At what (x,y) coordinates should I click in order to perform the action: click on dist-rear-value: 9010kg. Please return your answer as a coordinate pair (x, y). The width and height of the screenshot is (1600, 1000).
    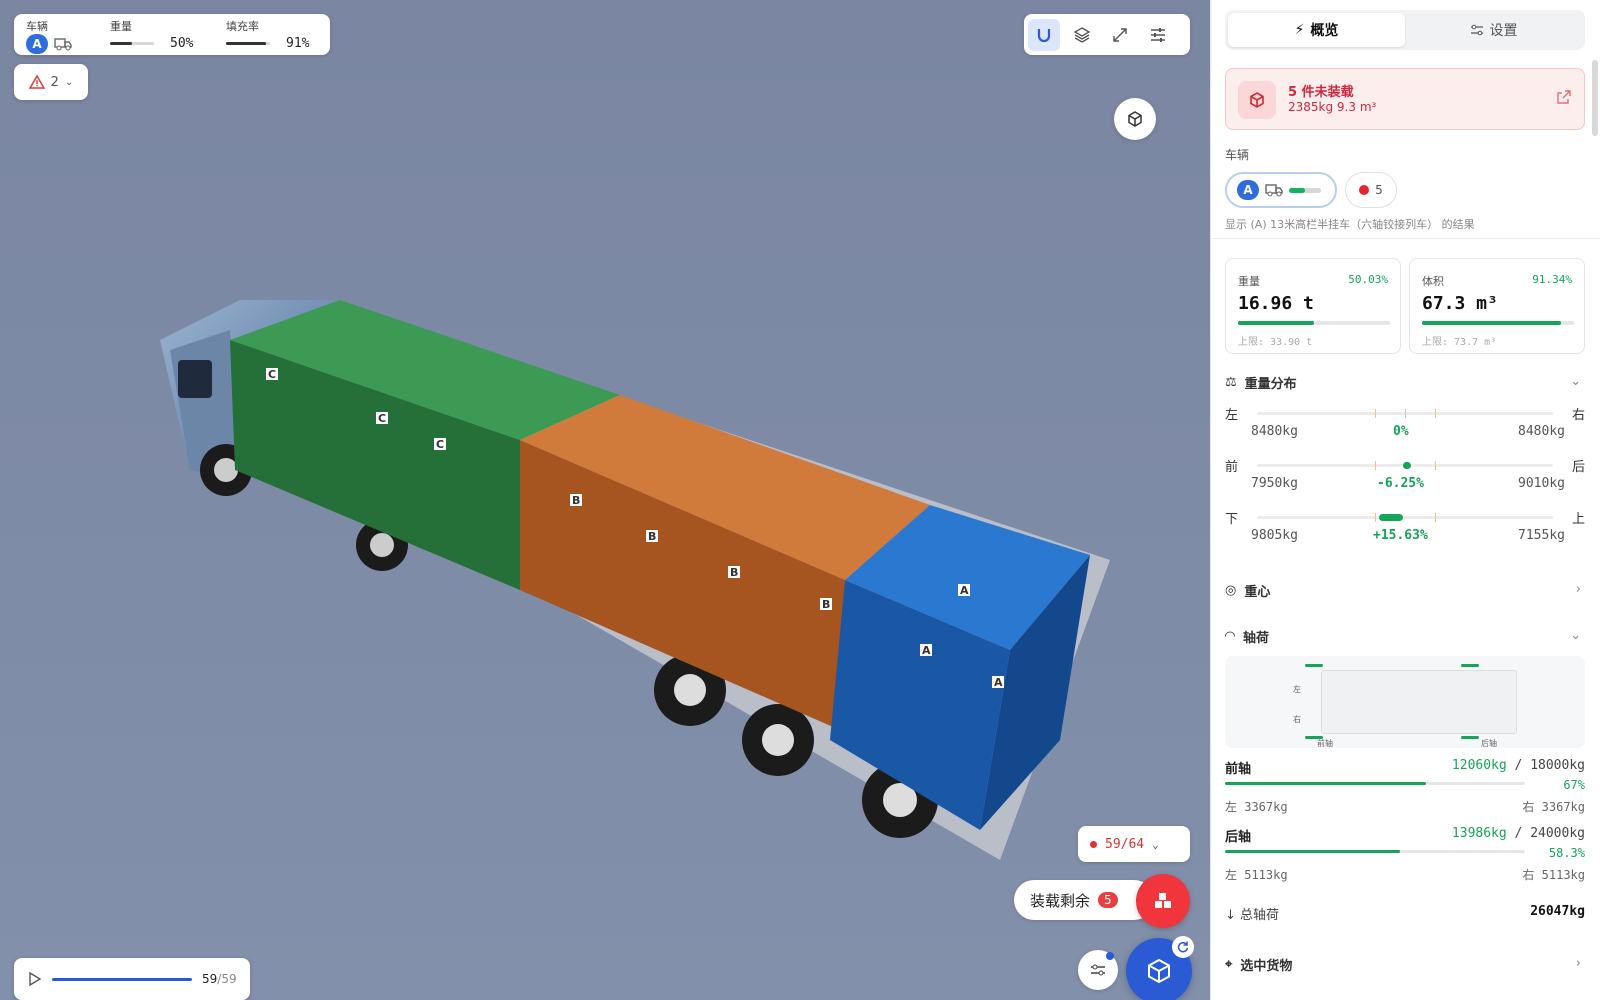
    Looking at the image, I should click on (1541, 483).